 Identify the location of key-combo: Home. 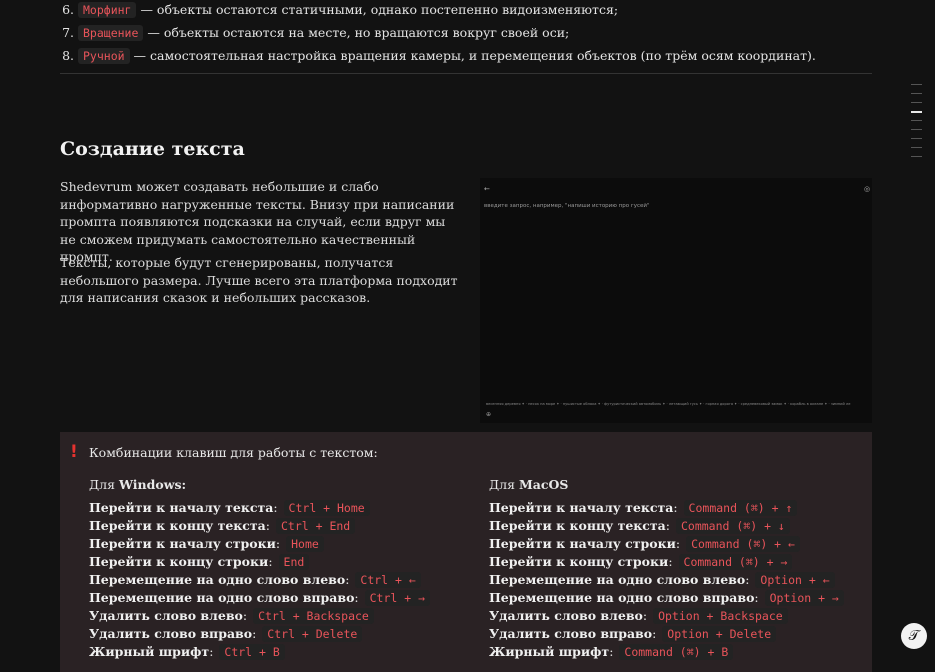
(305, 544).